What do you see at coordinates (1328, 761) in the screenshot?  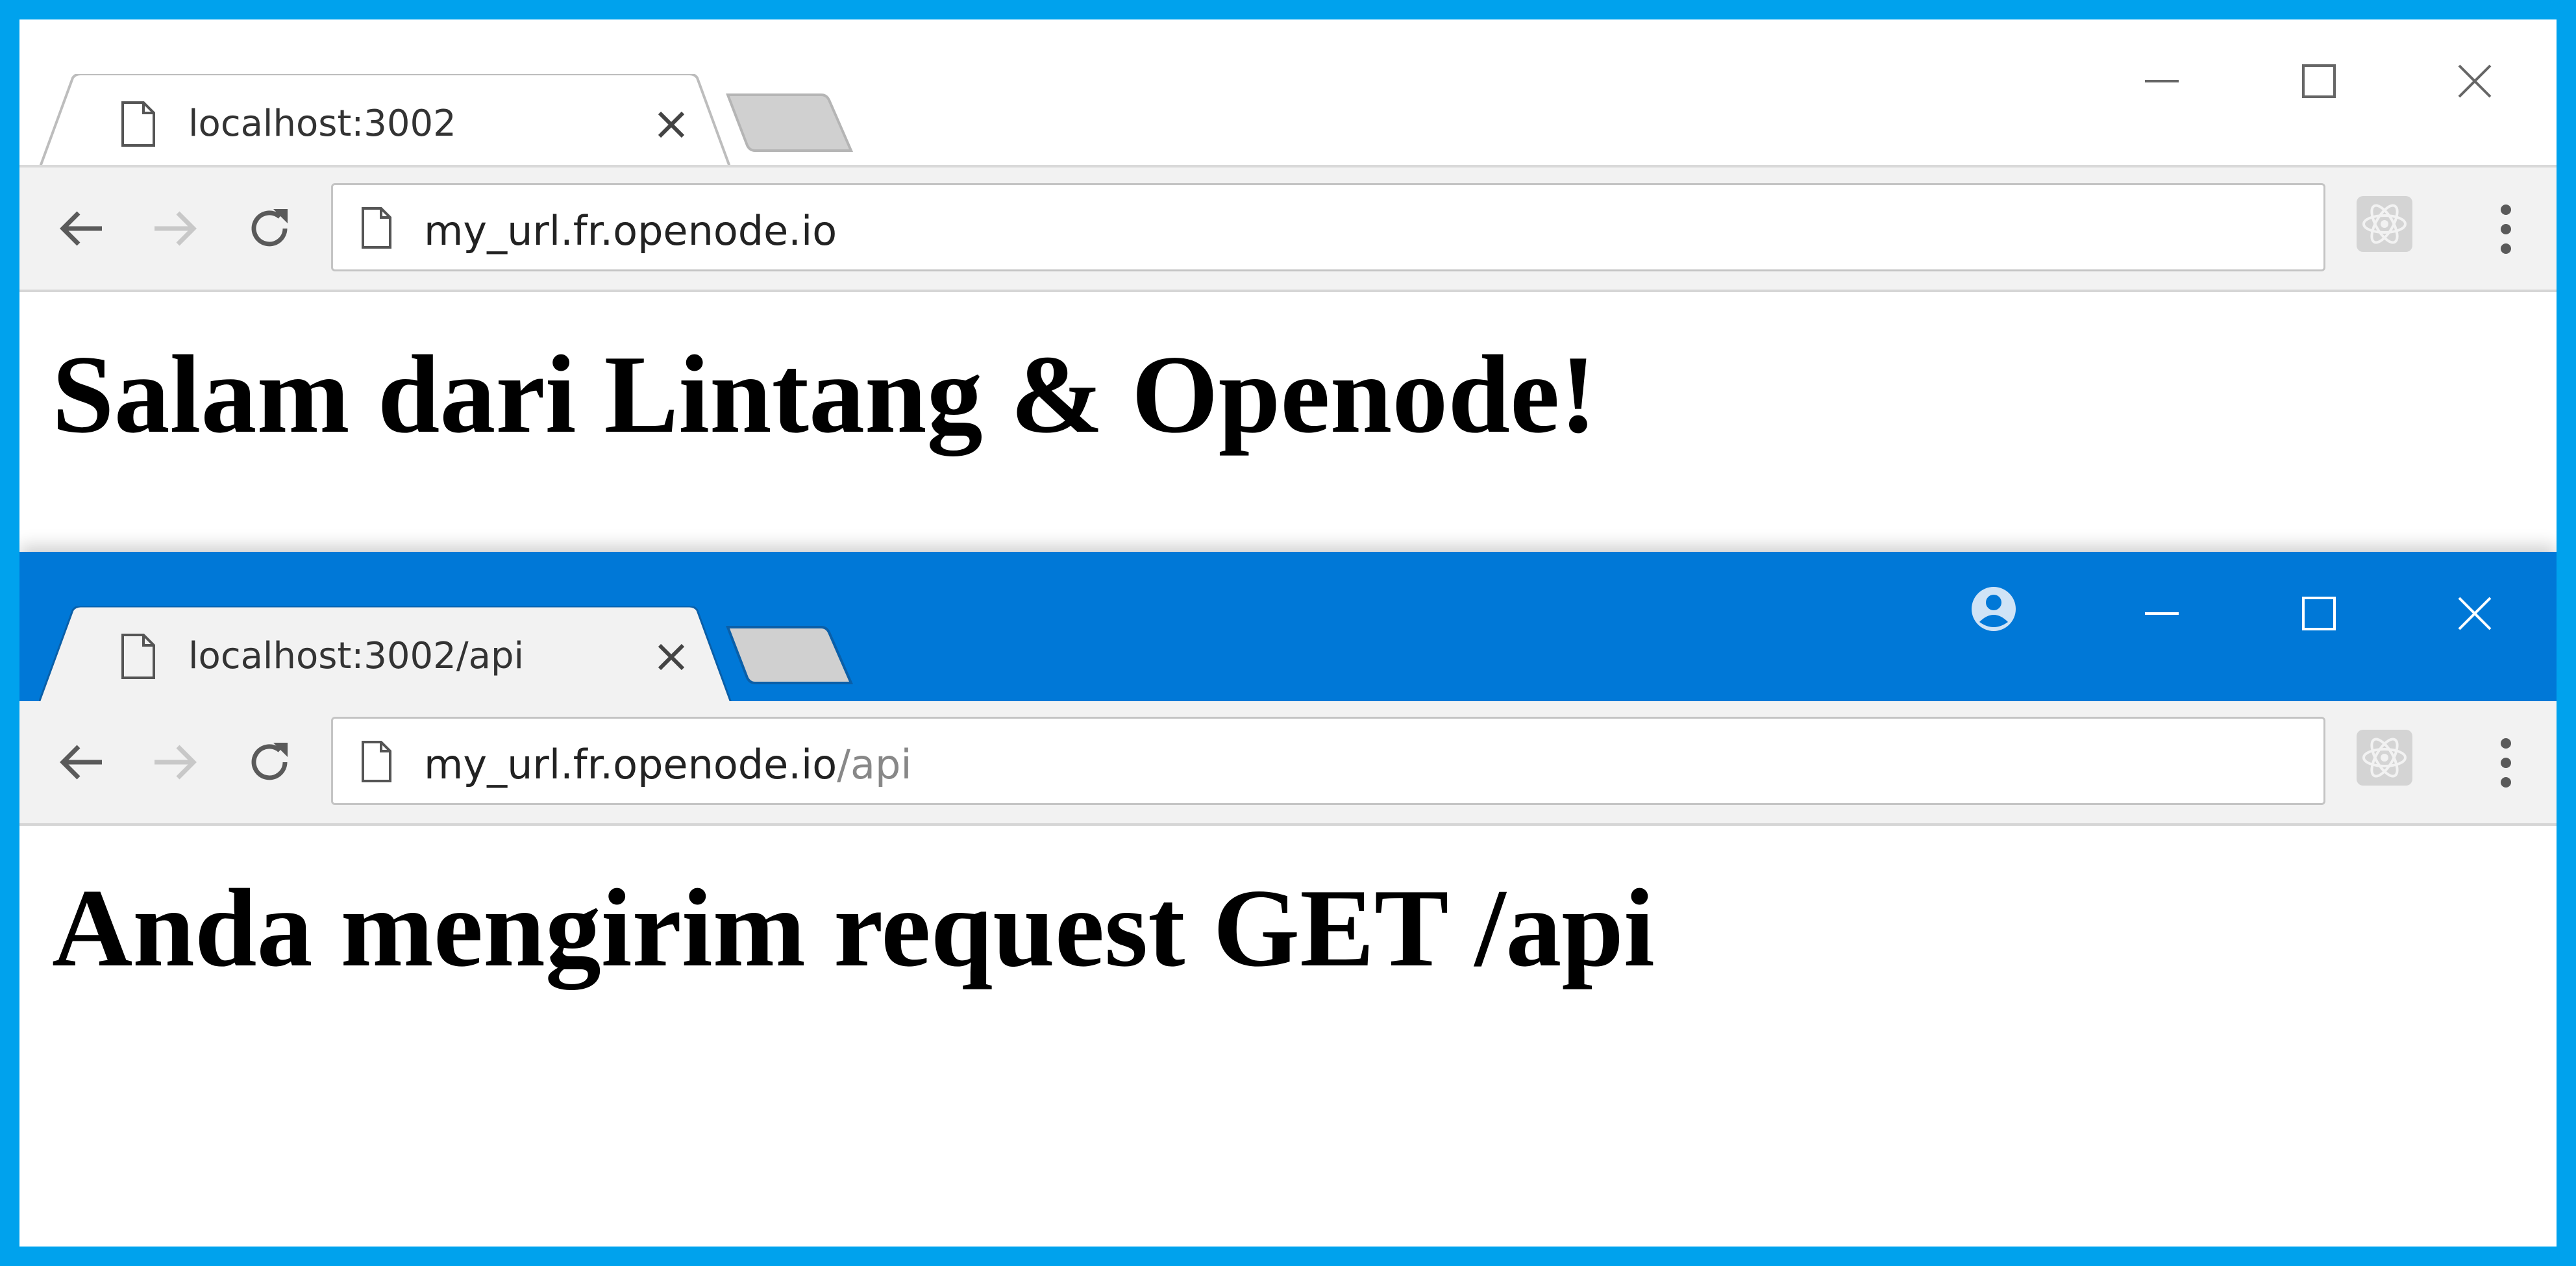 I see `address-bar: my_url.fr.openode.io/api` at bounding box center [1328, 761].